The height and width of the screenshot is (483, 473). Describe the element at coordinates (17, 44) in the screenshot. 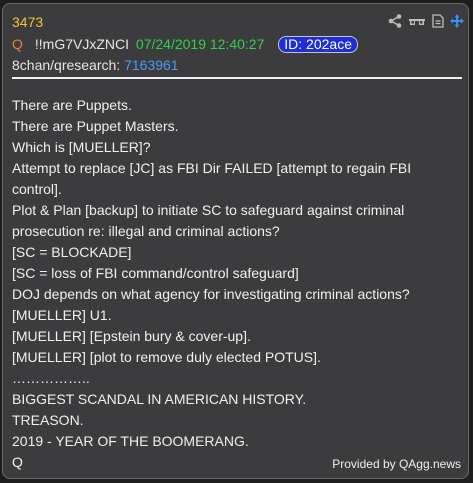

I see `author-mark: Q` at that location.